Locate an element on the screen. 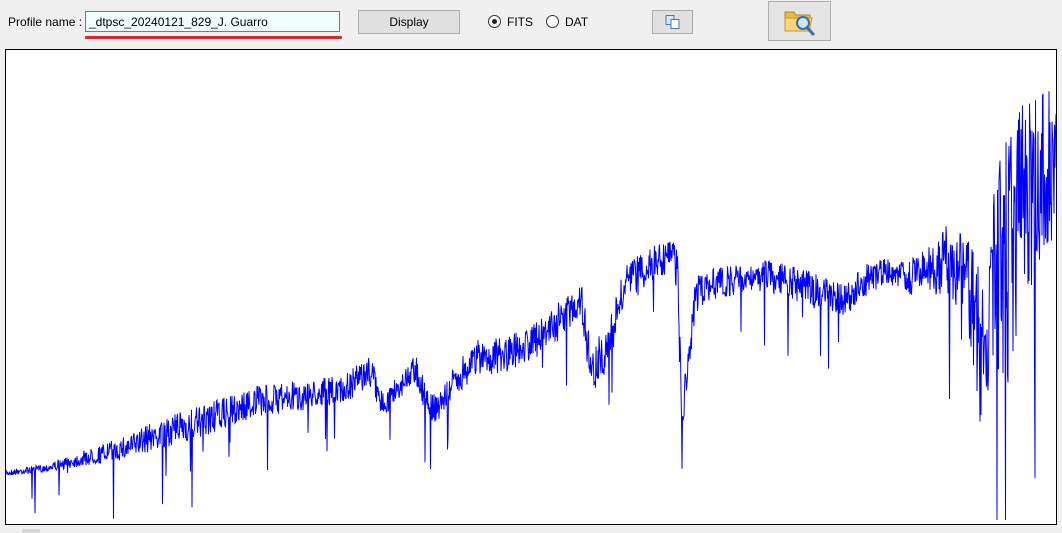 Image resolution: width=1062 pixels, height=533 pixels. profile-name-input is located at coordinates (212, 21).